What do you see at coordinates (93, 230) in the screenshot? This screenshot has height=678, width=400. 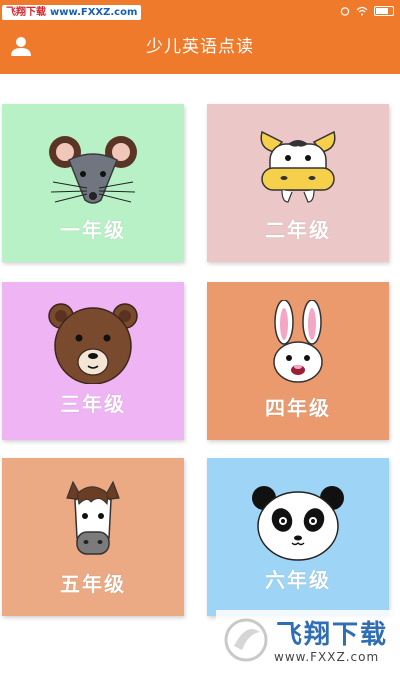 I see `grade-label: 一年级` at bounding box center [93, 230].